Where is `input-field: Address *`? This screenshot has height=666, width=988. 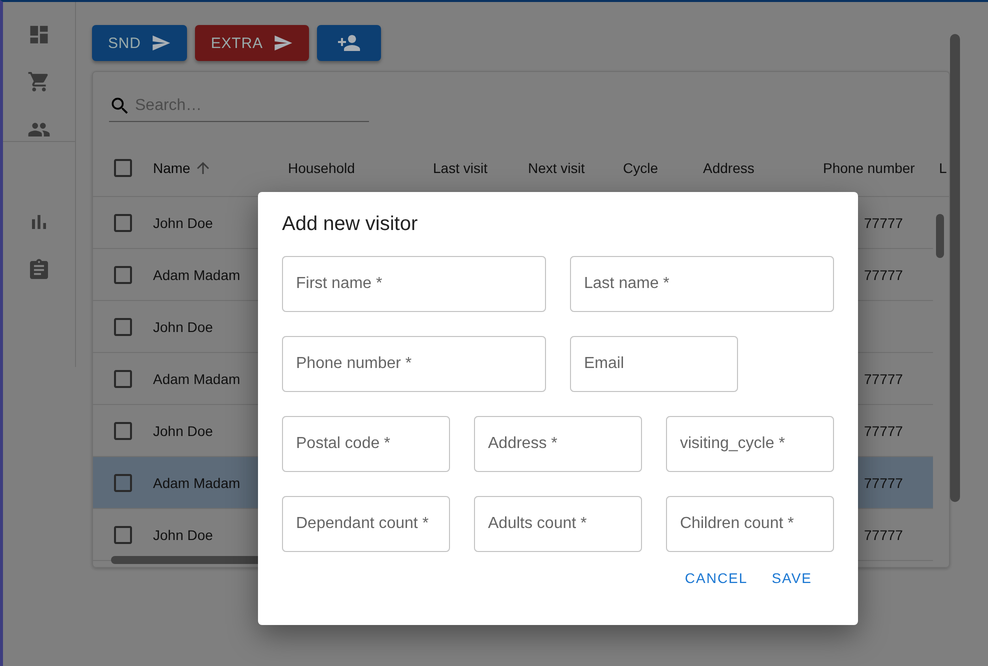 input-field: Address * is located at coordinates (558, 444).